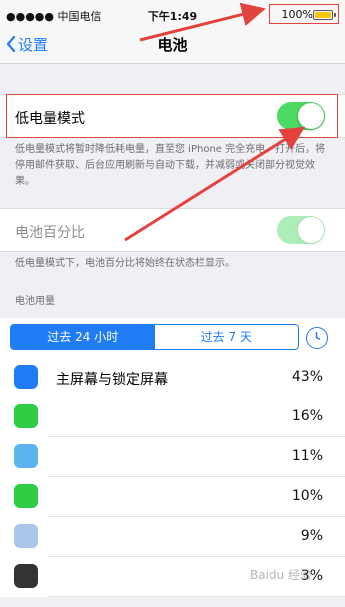 The width and height of the screenshot is (345, 607). Describe the element at coordinates (172, 537) in the screenshot. I see `usage-row: 9%` at that location.